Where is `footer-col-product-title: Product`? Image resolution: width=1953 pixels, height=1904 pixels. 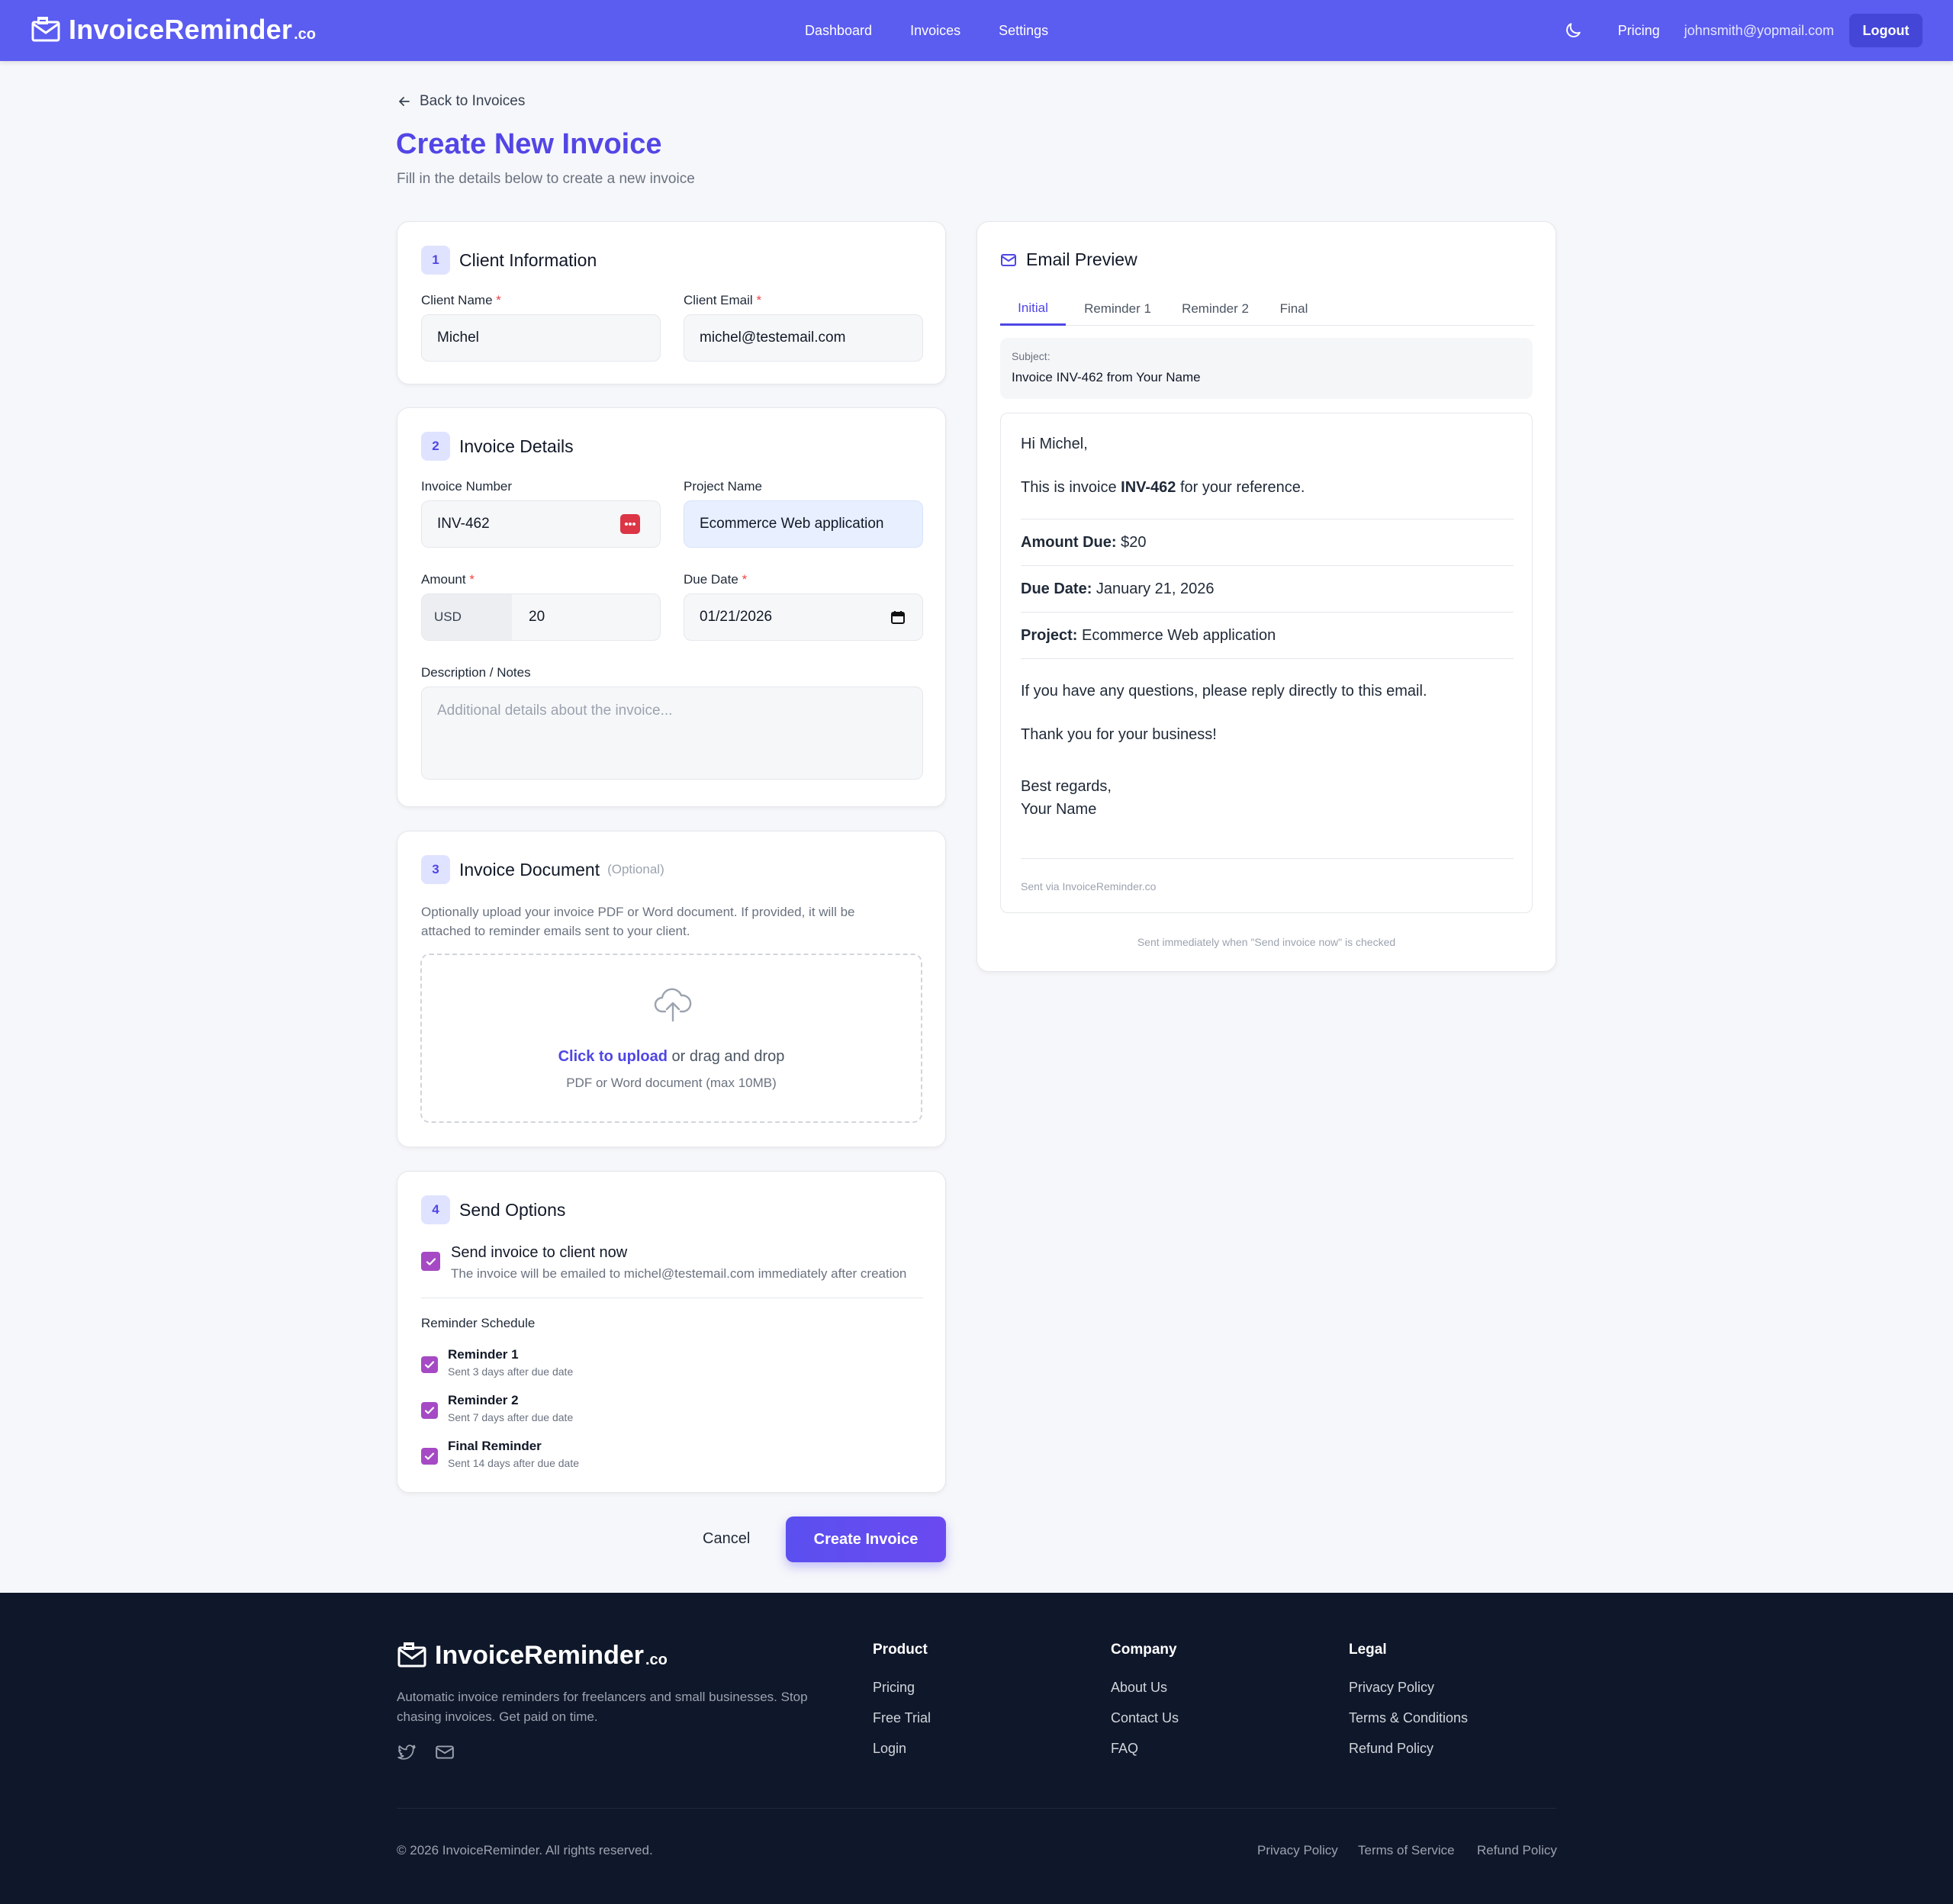 footer-col-product-title: Product is located at coordinates (900, 1650).